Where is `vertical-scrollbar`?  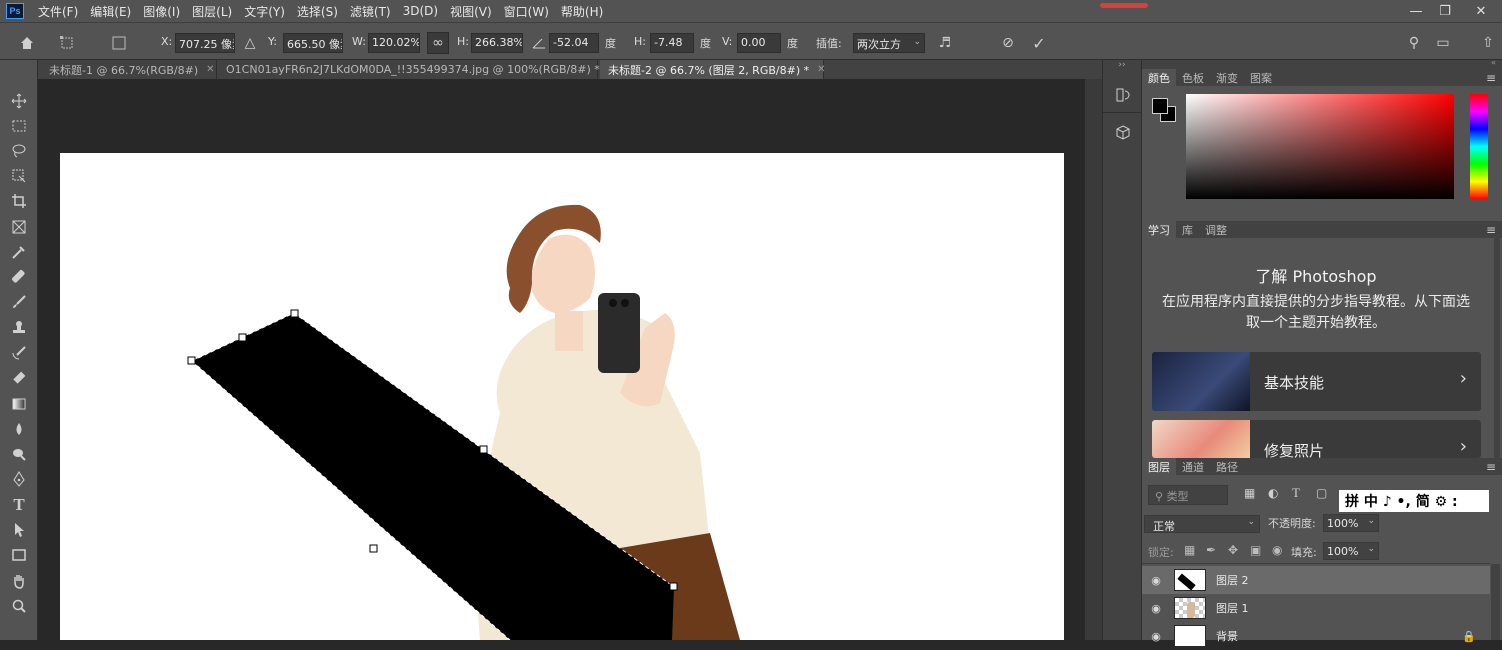 vertical-scrollbar is located at coordinates (1093, 359).